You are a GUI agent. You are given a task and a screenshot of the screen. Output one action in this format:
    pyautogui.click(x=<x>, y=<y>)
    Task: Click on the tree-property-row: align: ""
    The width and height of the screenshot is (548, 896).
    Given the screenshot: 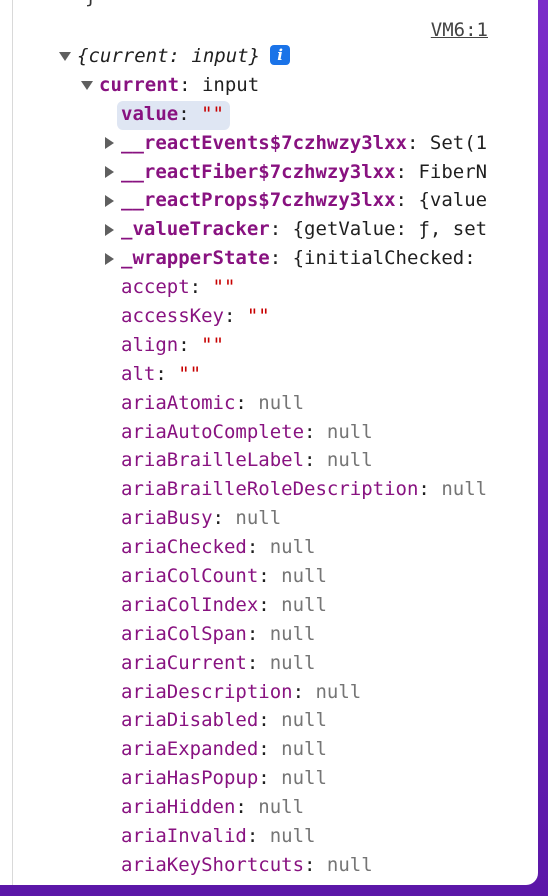 What is the action you would take?
    pyautogui.click(x=250, y=345)
    